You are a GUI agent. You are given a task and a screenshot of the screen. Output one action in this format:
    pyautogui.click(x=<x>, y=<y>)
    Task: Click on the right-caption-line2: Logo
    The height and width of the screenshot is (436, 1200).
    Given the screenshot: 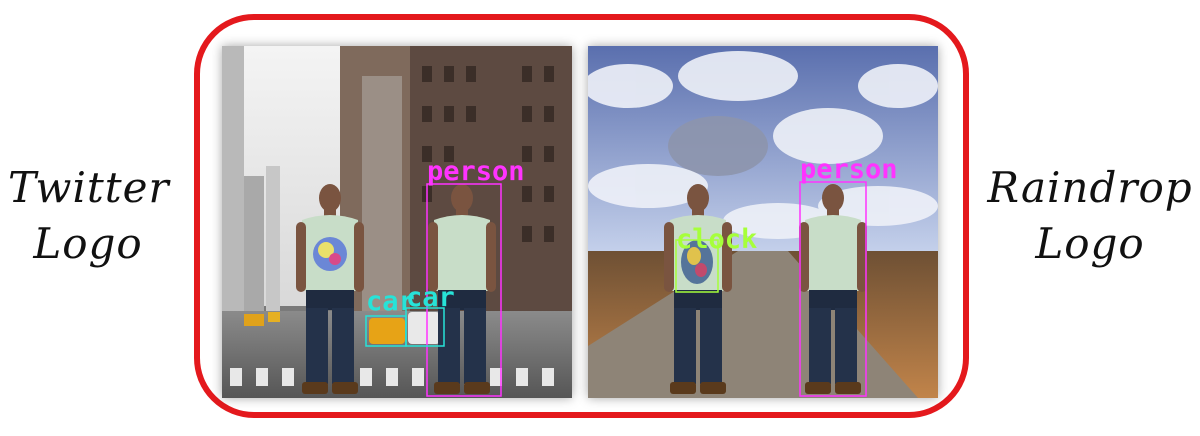 What is the action you would take?
    pyautogui.click(x=1090, y=243)
    